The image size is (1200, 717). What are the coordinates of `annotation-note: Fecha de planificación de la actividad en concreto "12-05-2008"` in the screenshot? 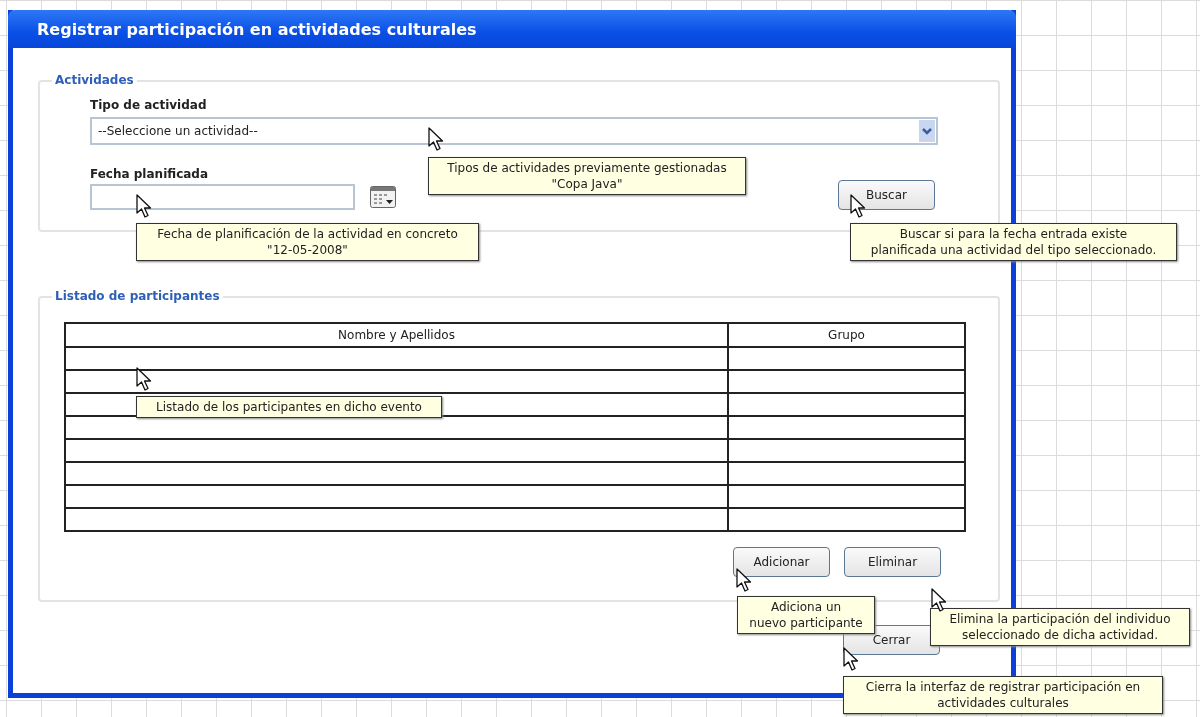 It's located at (307, 242).